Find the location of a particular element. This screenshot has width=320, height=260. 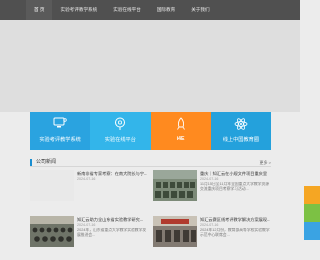

atom-icon is located at coordinates (241, 125).